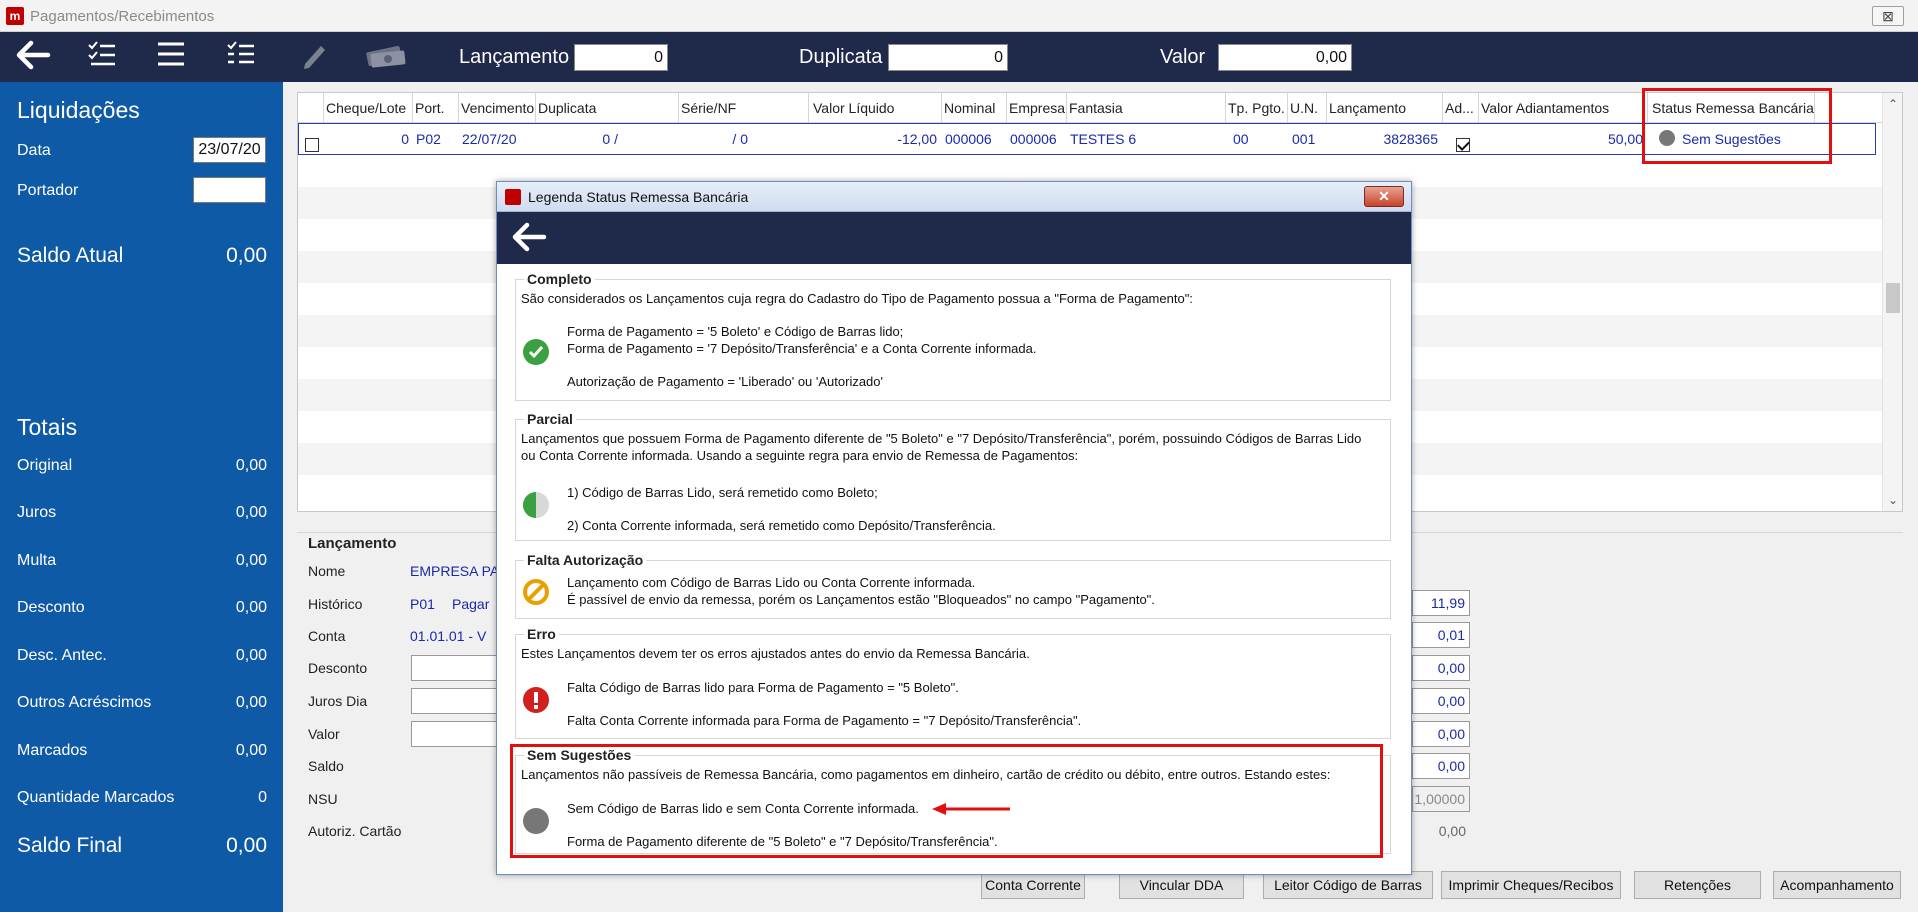  What do you see at coordinates (948, 57) in the screenshot?
I see `duplicata-input: 0` at bounding box center [948, 57].